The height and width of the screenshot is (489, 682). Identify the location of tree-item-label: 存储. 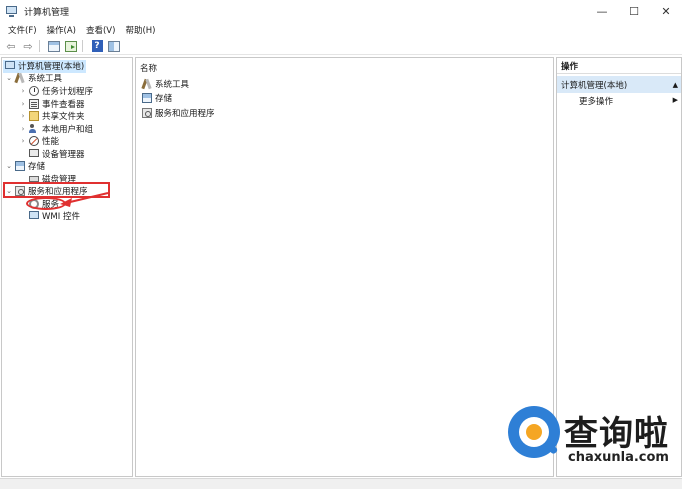
(37, 167).